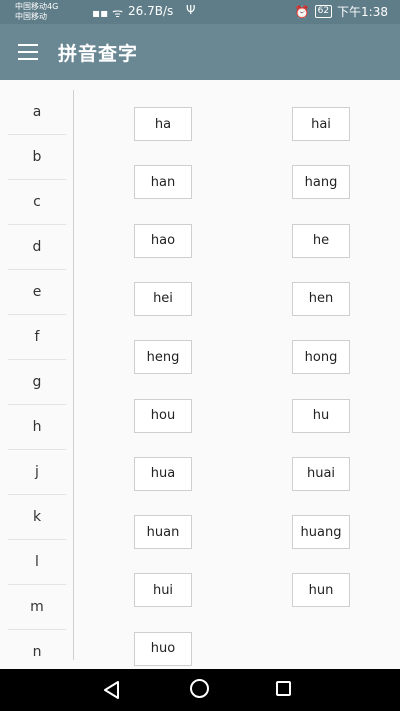  Describe the element at coordinates (37, 292) in the screenshot. I see `letter-index-item: e` at that location.